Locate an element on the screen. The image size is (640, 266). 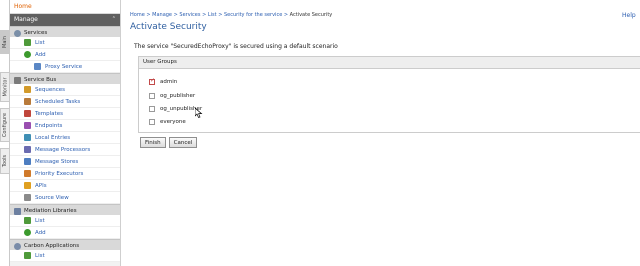
user-group-label: everyone is located at coordinates (173, 122).